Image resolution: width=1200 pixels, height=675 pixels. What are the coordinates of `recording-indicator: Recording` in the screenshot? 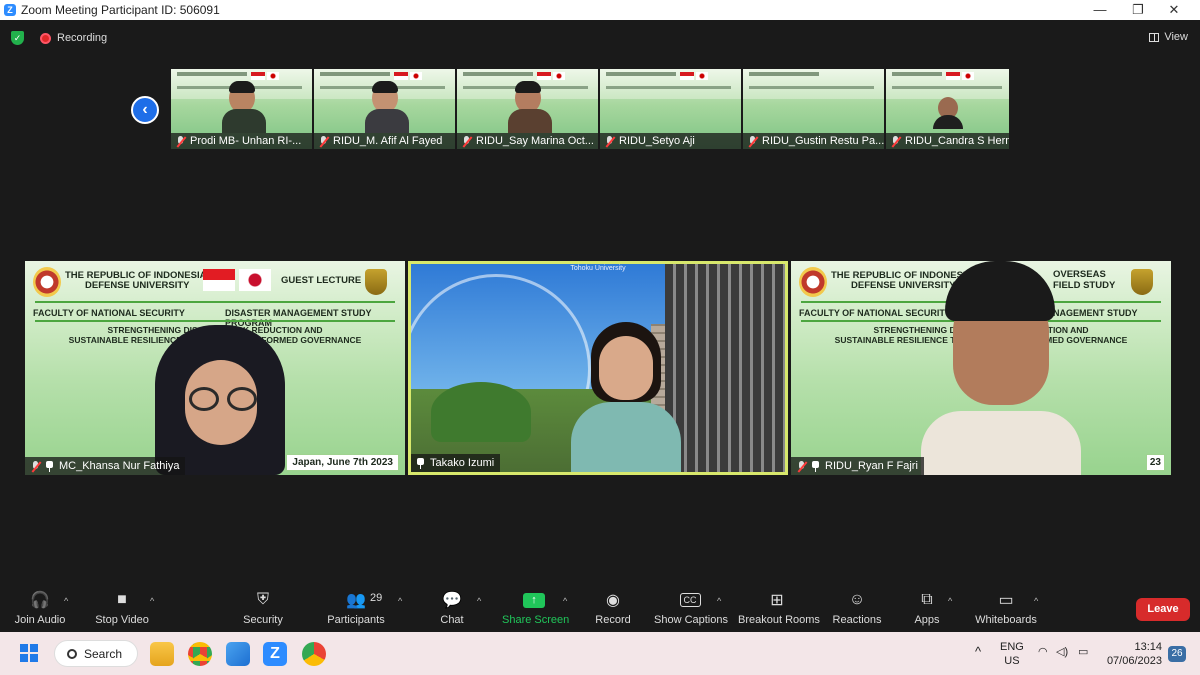 It's located at (73, 38).